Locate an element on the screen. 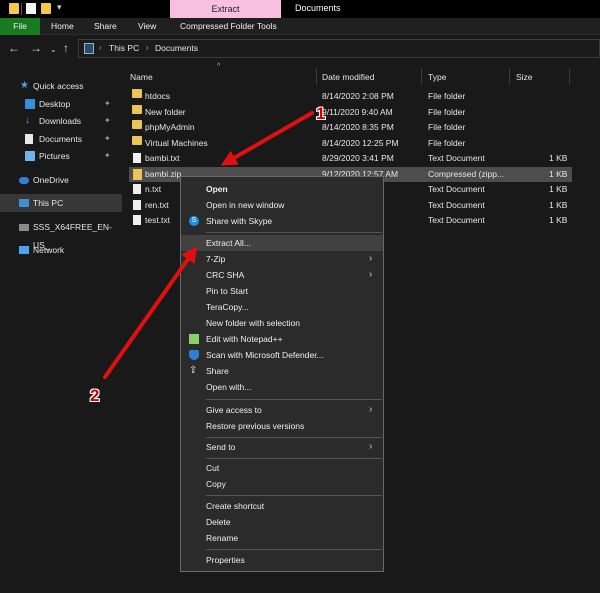 Image resolution: width=600 pixels, height=593 pixels. navigation-bar: ← → ⌄ ↑ › This PC › Documents is located at coordinates (300, 48).